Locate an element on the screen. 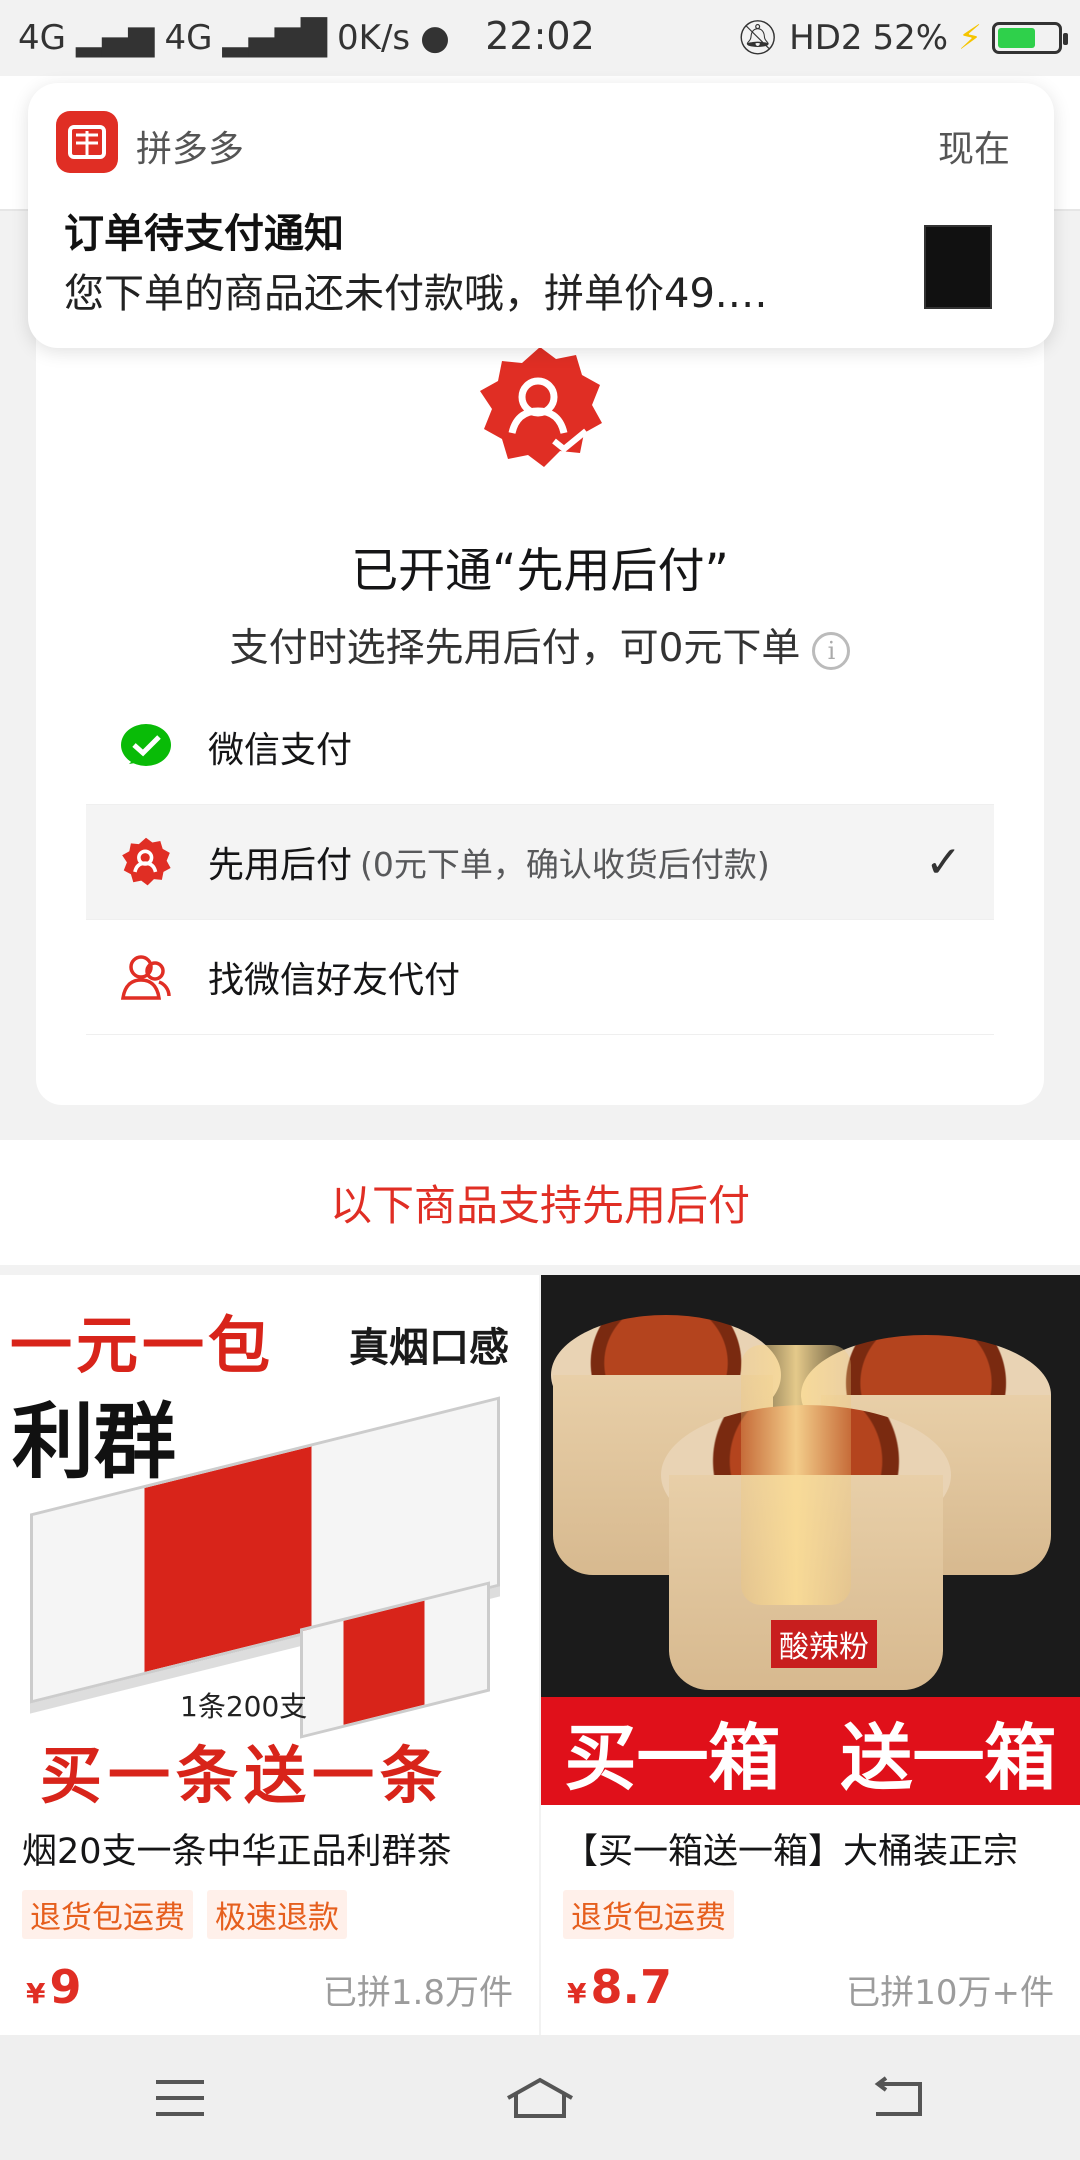  payment-option-label: 微信支付 is located at coordinates (280, 750).